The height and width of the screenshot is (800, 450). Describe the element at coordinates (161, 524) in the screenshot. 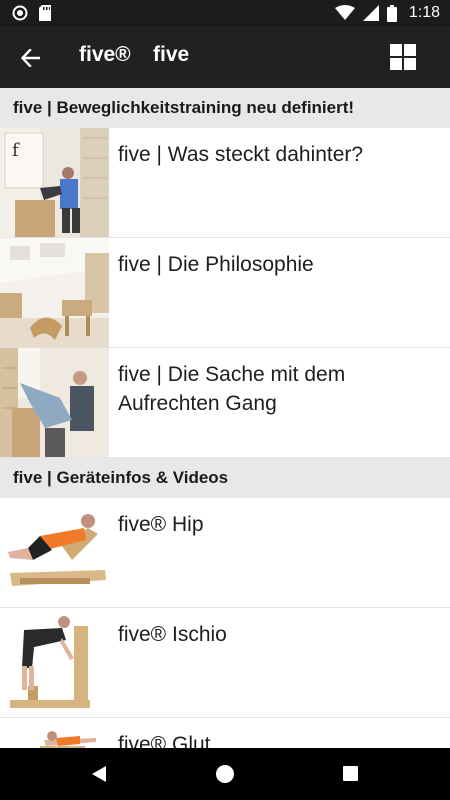

I see `list-item-label: five® Hip` at that location.